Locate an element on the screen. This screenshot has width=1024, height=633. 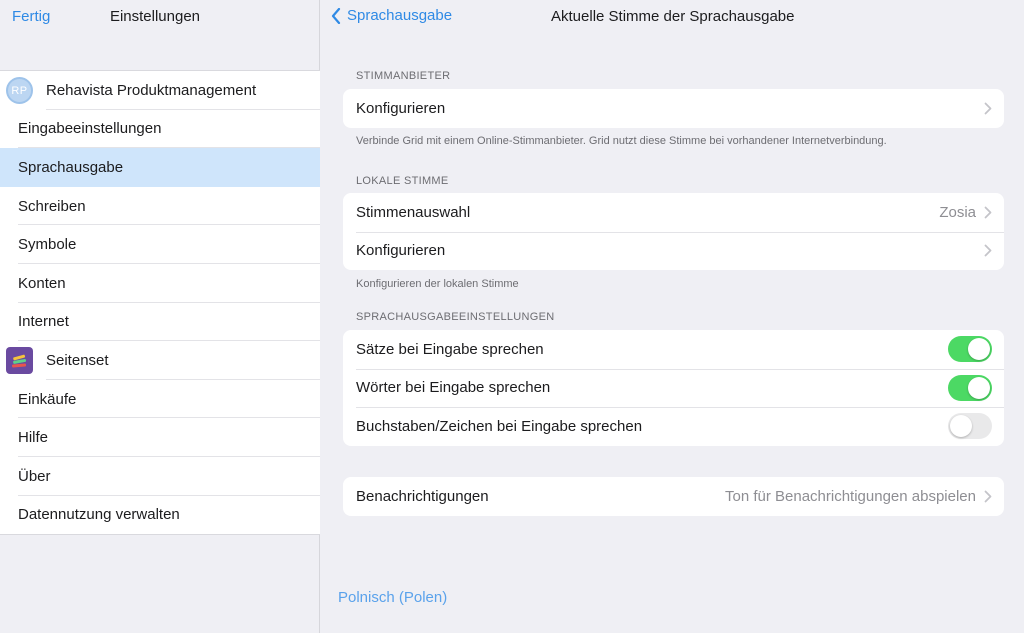
sidebar-item-label: Sprachausgabe is located at coordinates (71, 167).